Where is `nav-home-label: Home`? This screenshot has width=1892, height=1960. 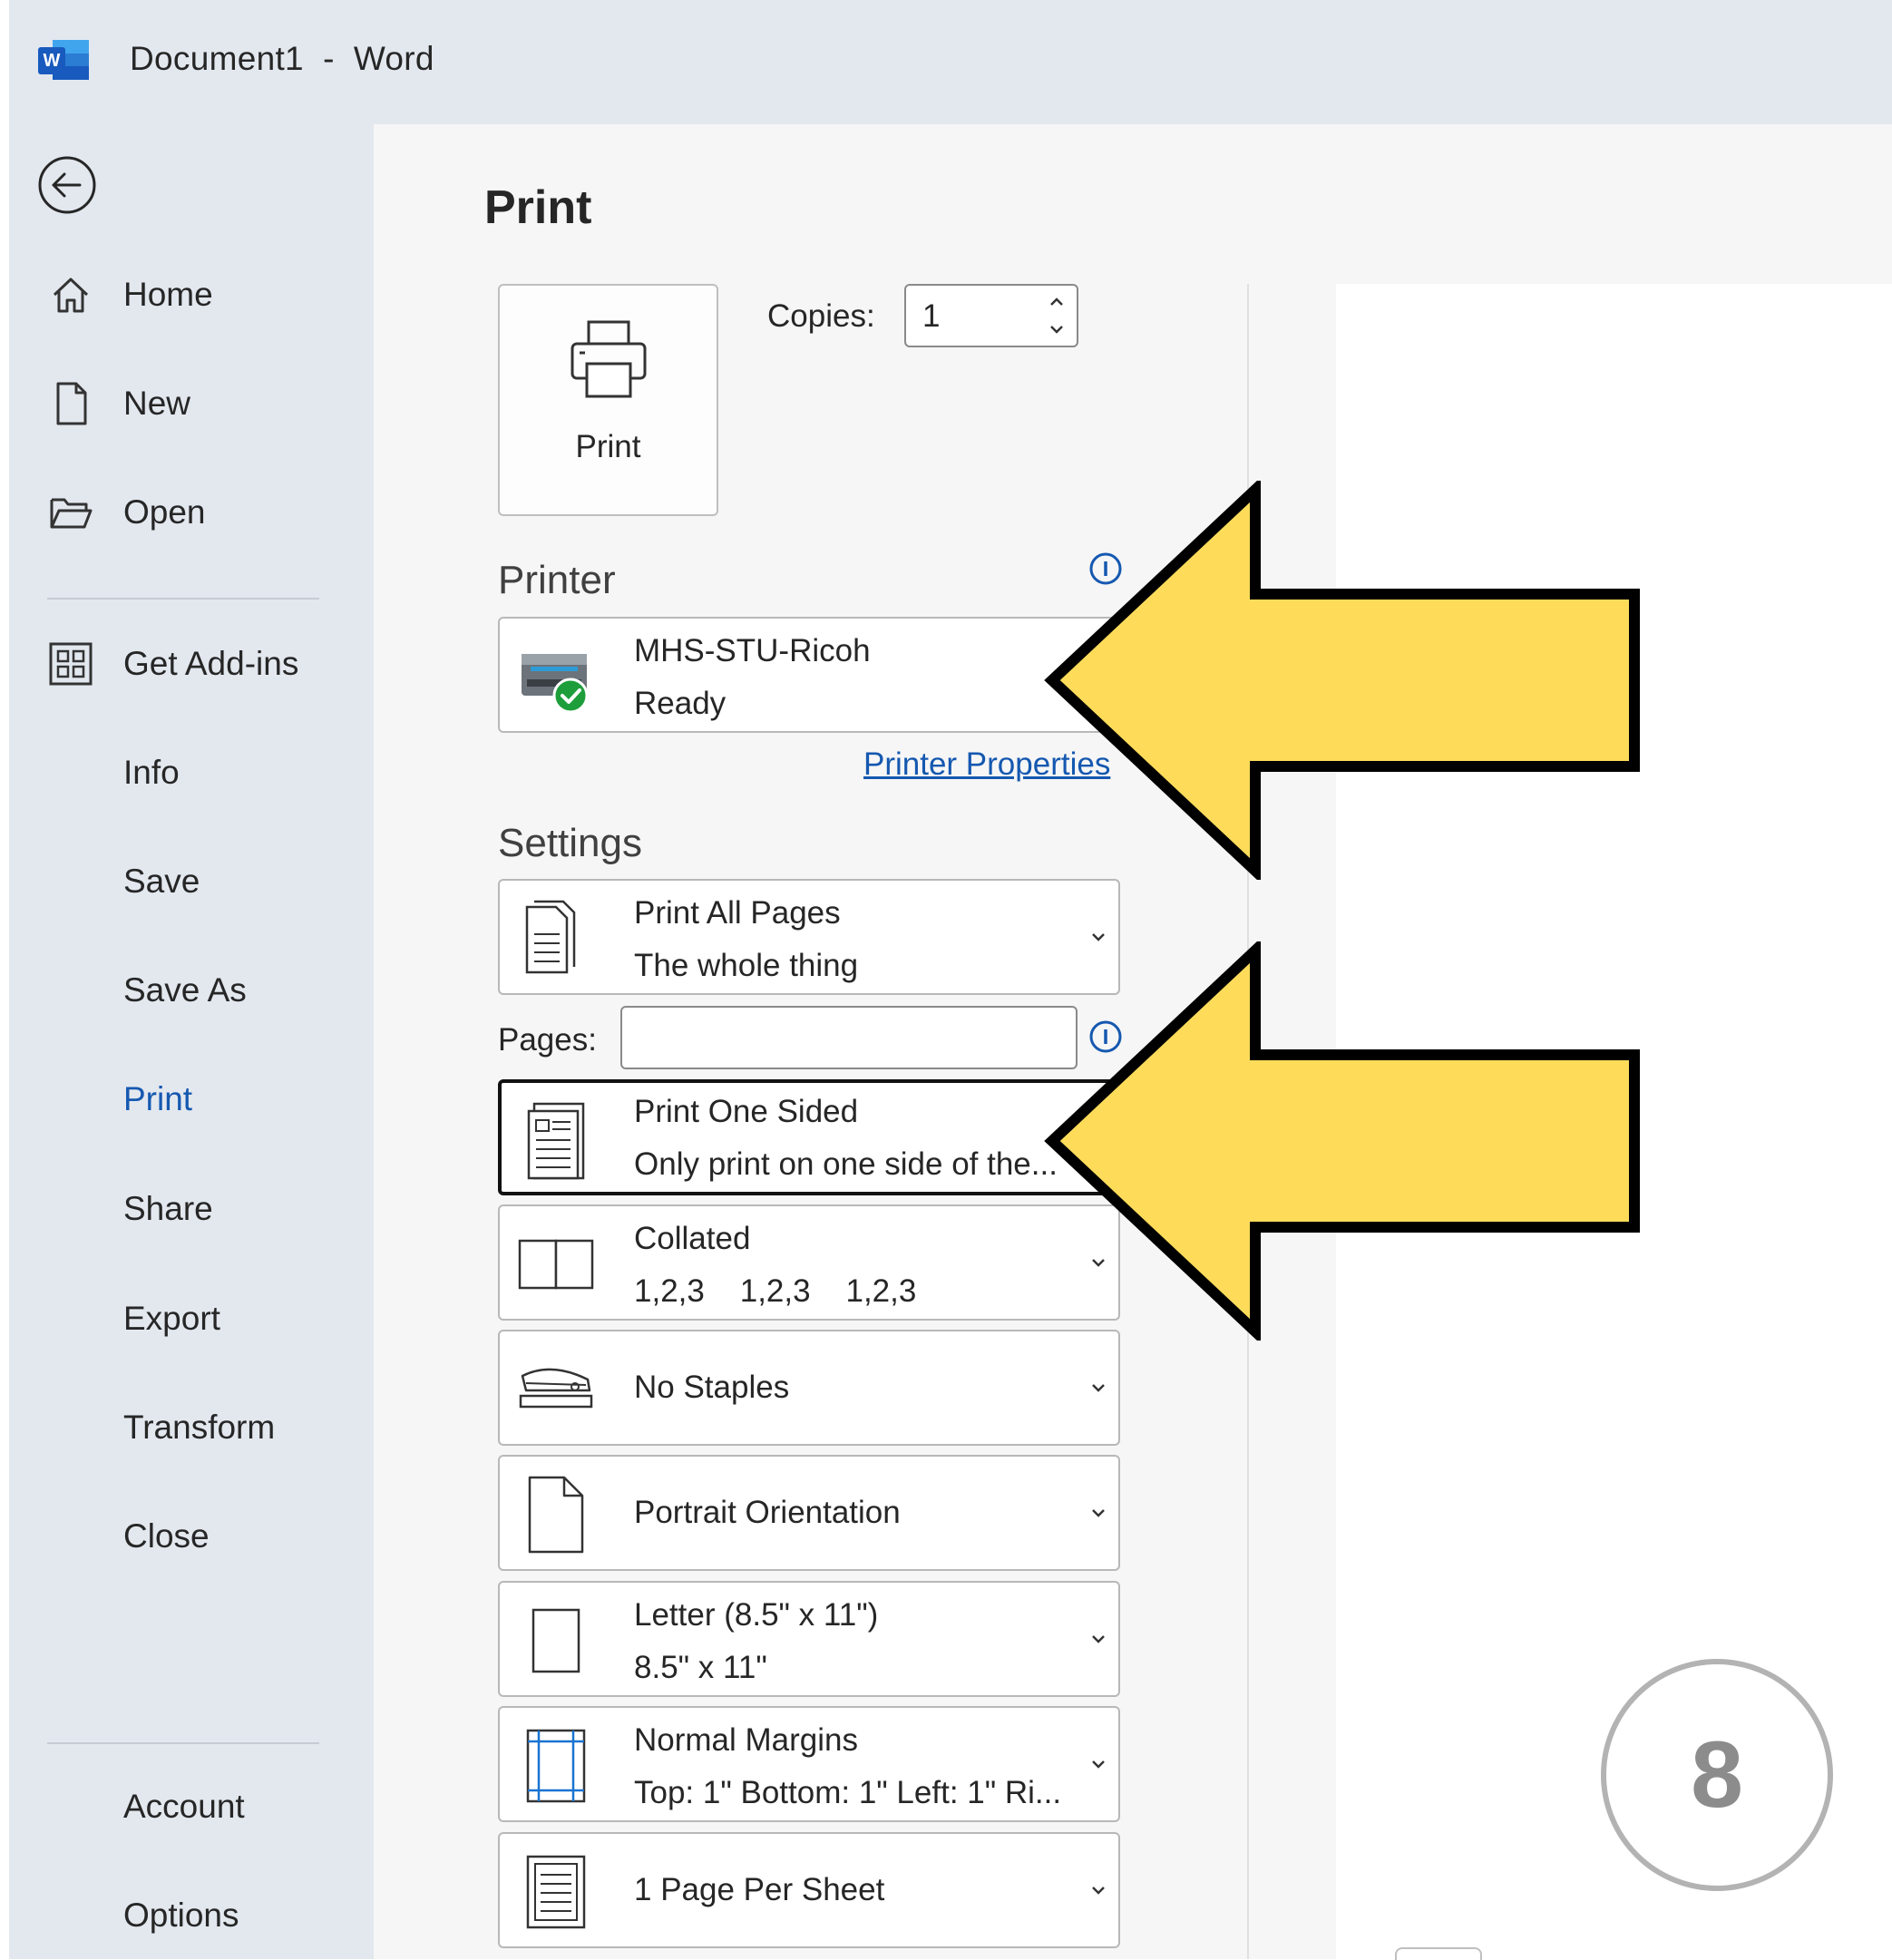
nav-home-label: Home is located at coordinates (168, 294).